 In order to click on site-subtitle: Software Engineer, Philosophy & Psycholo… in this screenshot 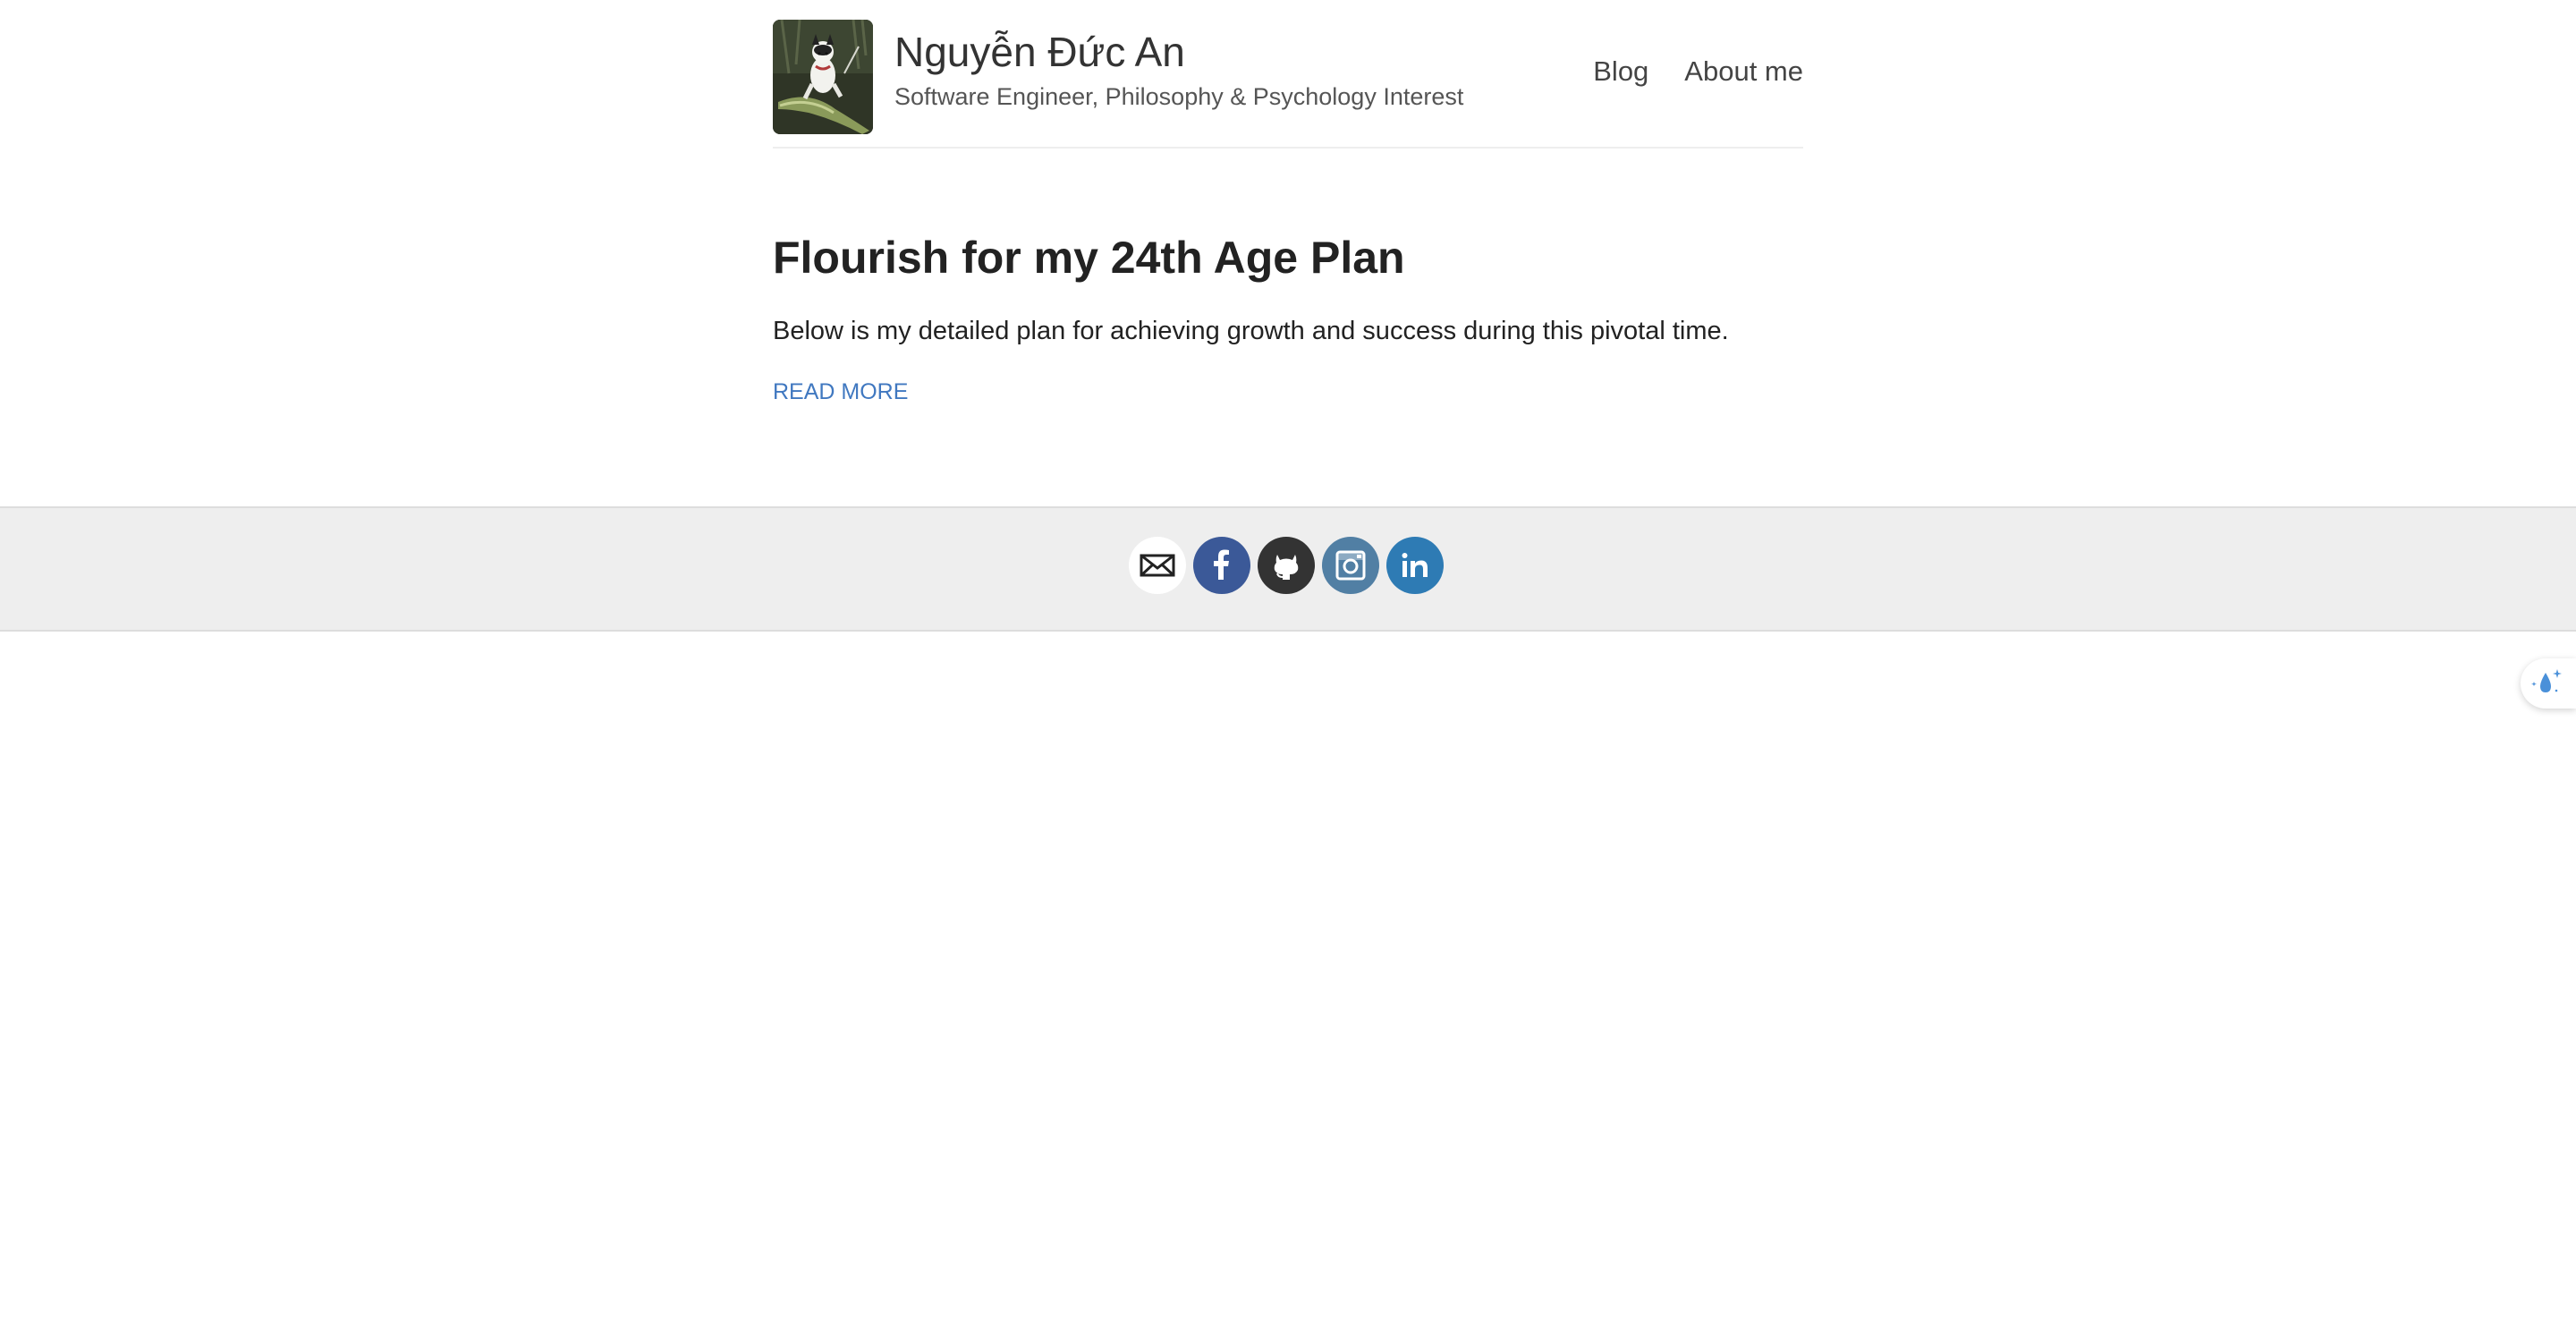, I will do `click(1179, 96)`.